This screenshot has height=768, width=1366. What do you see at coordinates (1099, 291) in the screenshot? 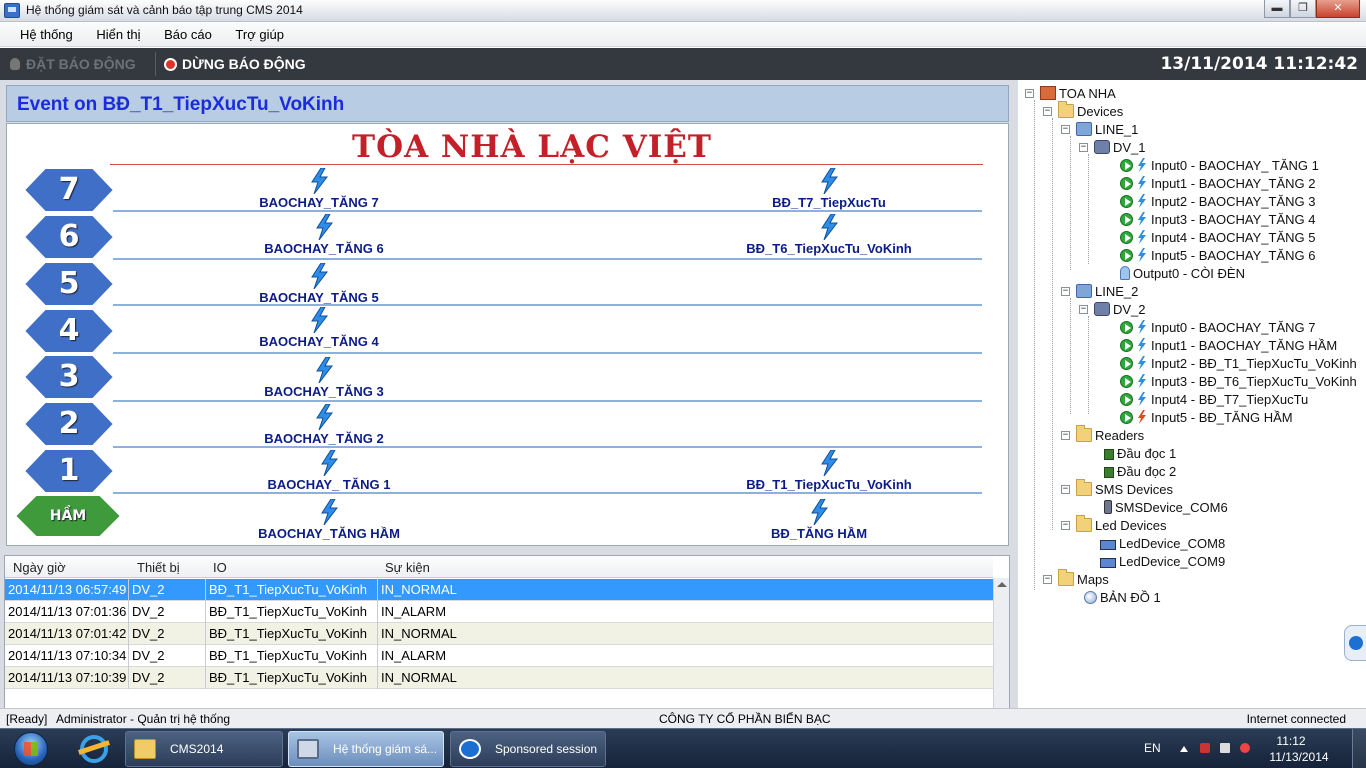
I see `tree-node-line2: − LINE_2` at bounding box center [1099, 291].